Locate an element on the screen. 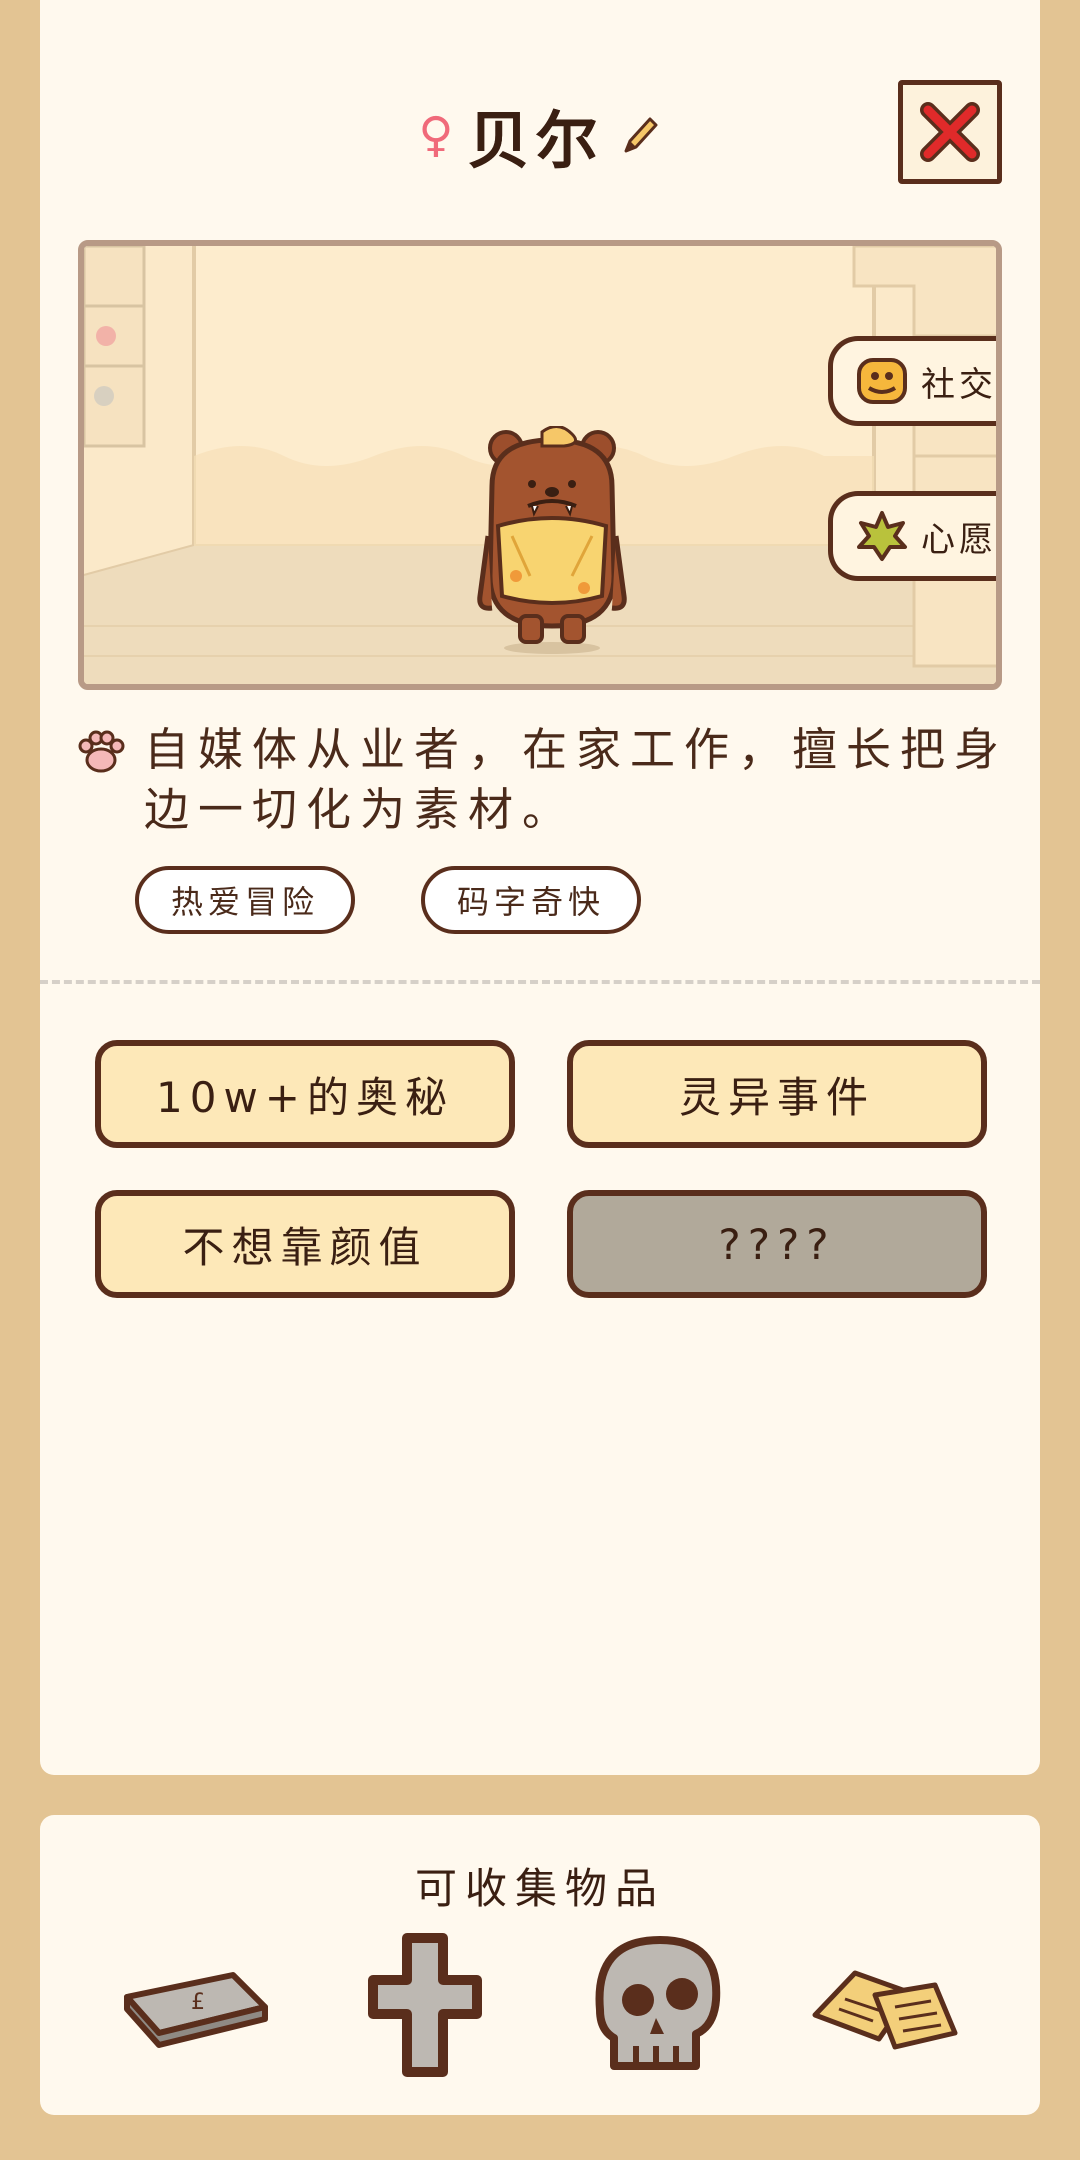 This screenshot has height=2160, width=1080. story-button: 灵异事件 is located at coordinates (777, 1094).